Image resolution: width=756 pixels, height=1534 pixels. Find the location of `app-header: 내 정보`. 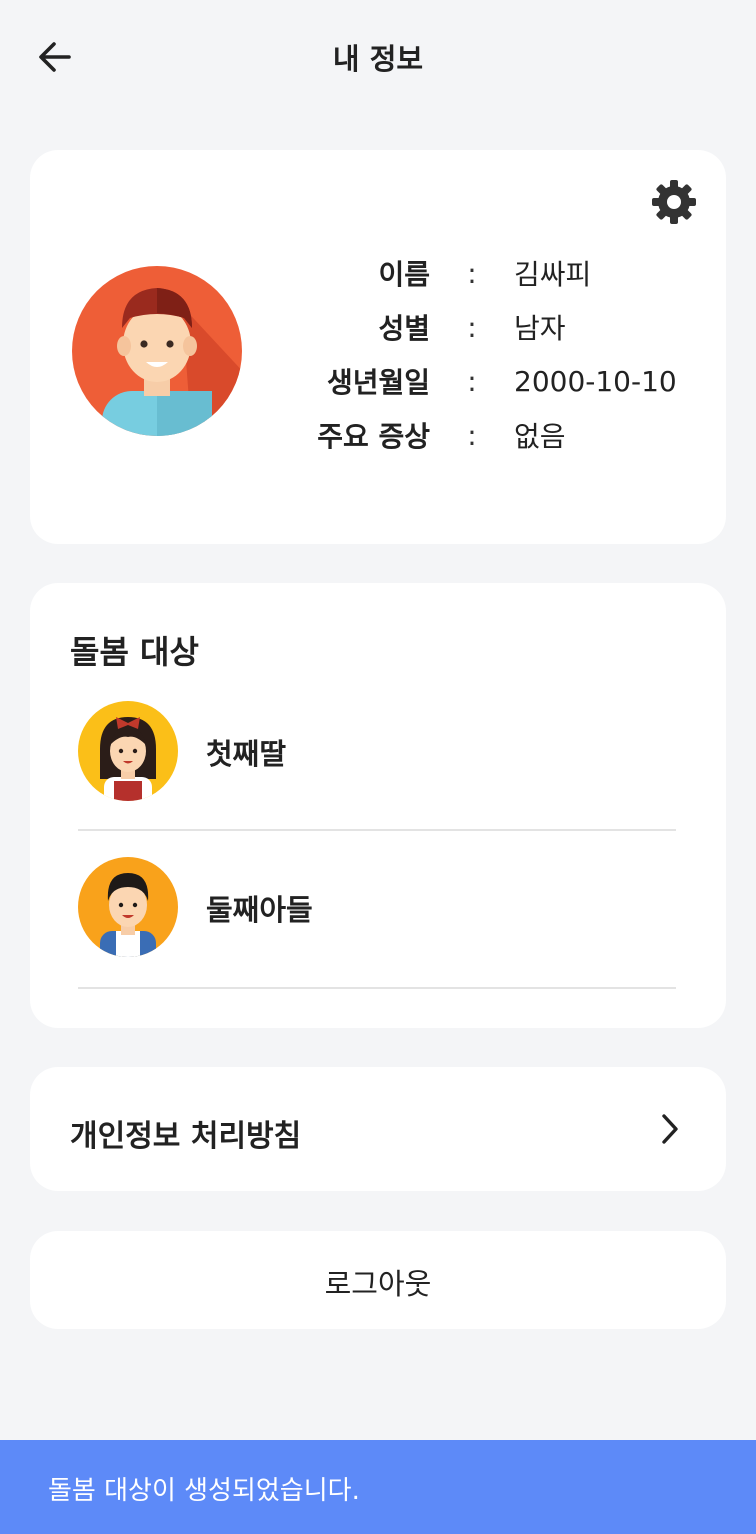

app-header: 내 정보 is located at coordinates (378, 55).